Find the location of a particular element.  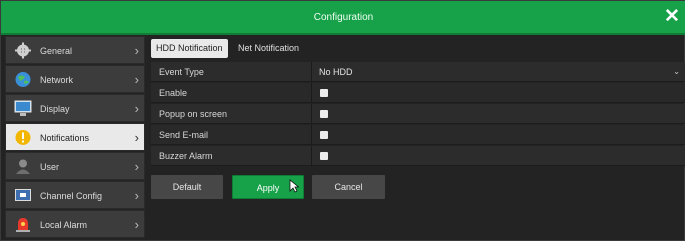

popup-row: Popup on screen is located at coordinates (418, 114).